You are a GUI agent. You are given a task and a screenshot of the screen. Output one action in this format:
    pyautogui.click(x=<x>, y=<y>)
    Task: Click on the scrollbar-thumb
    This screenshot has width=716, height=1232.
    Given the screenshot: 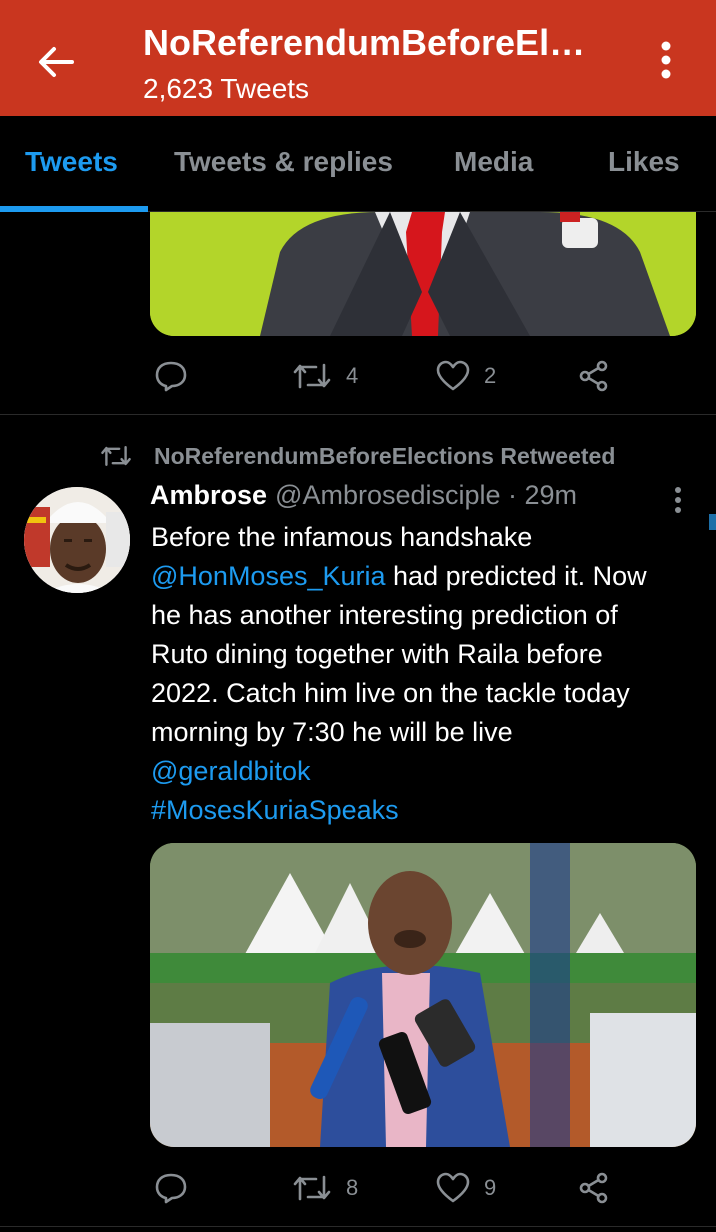 What is the action you would take?
    pyautogui.click(x=712, y=522)
    